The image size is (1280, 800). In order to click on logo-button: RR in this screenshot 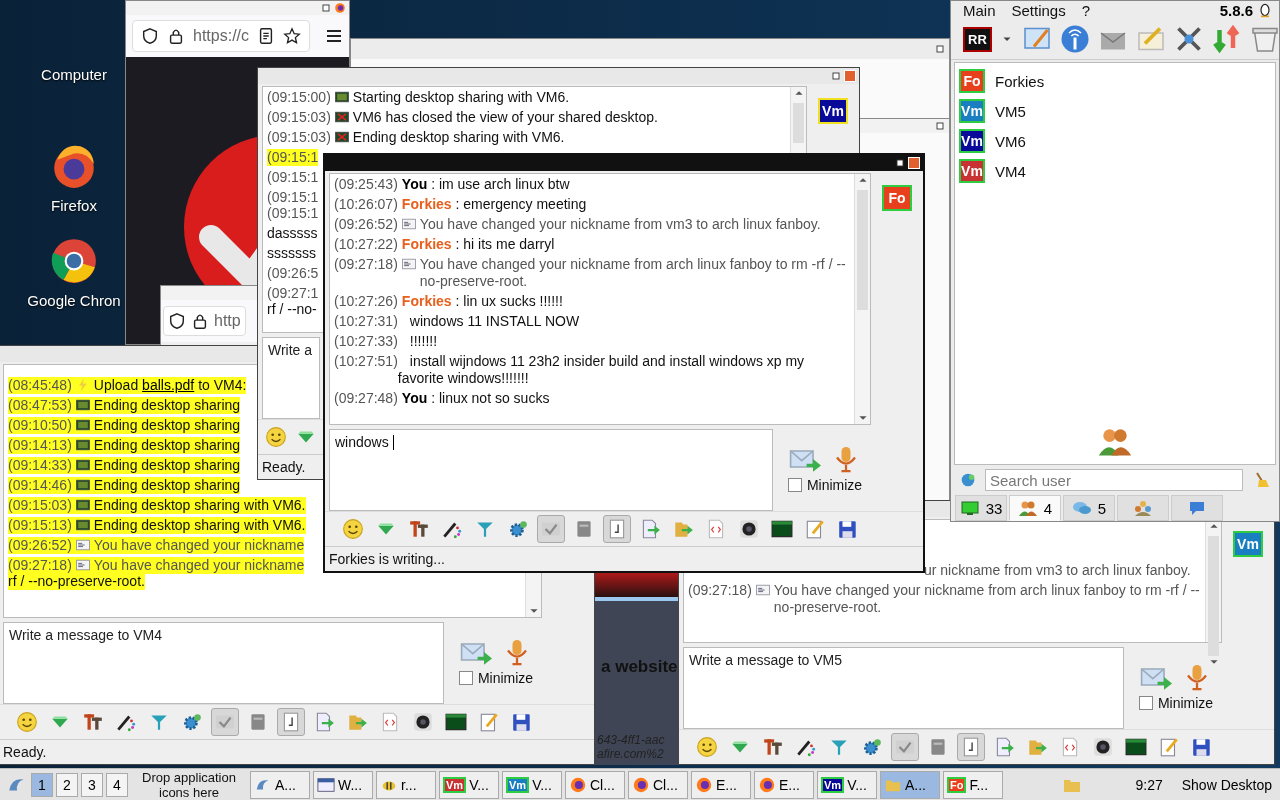, I will do `click(977, 39)`.